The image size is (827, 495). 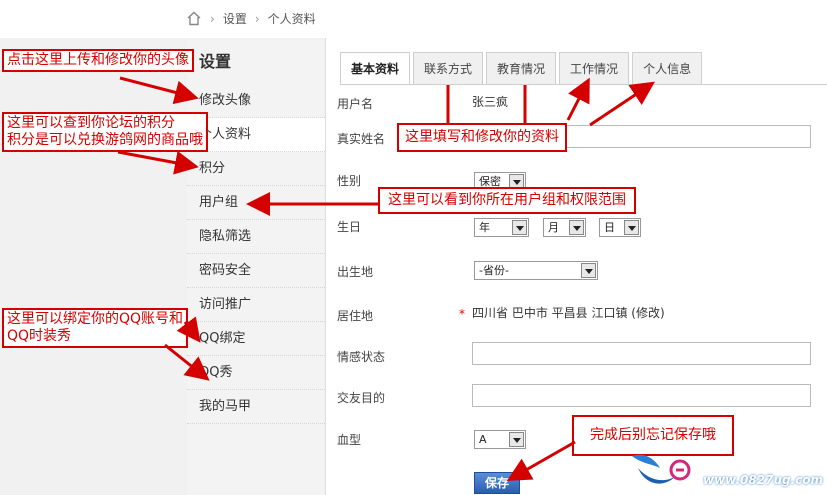 I want to click on profile-tabs: 基本资料 联系方式 教育情况 工作情况 个人信息, so click(x=521, y=68).